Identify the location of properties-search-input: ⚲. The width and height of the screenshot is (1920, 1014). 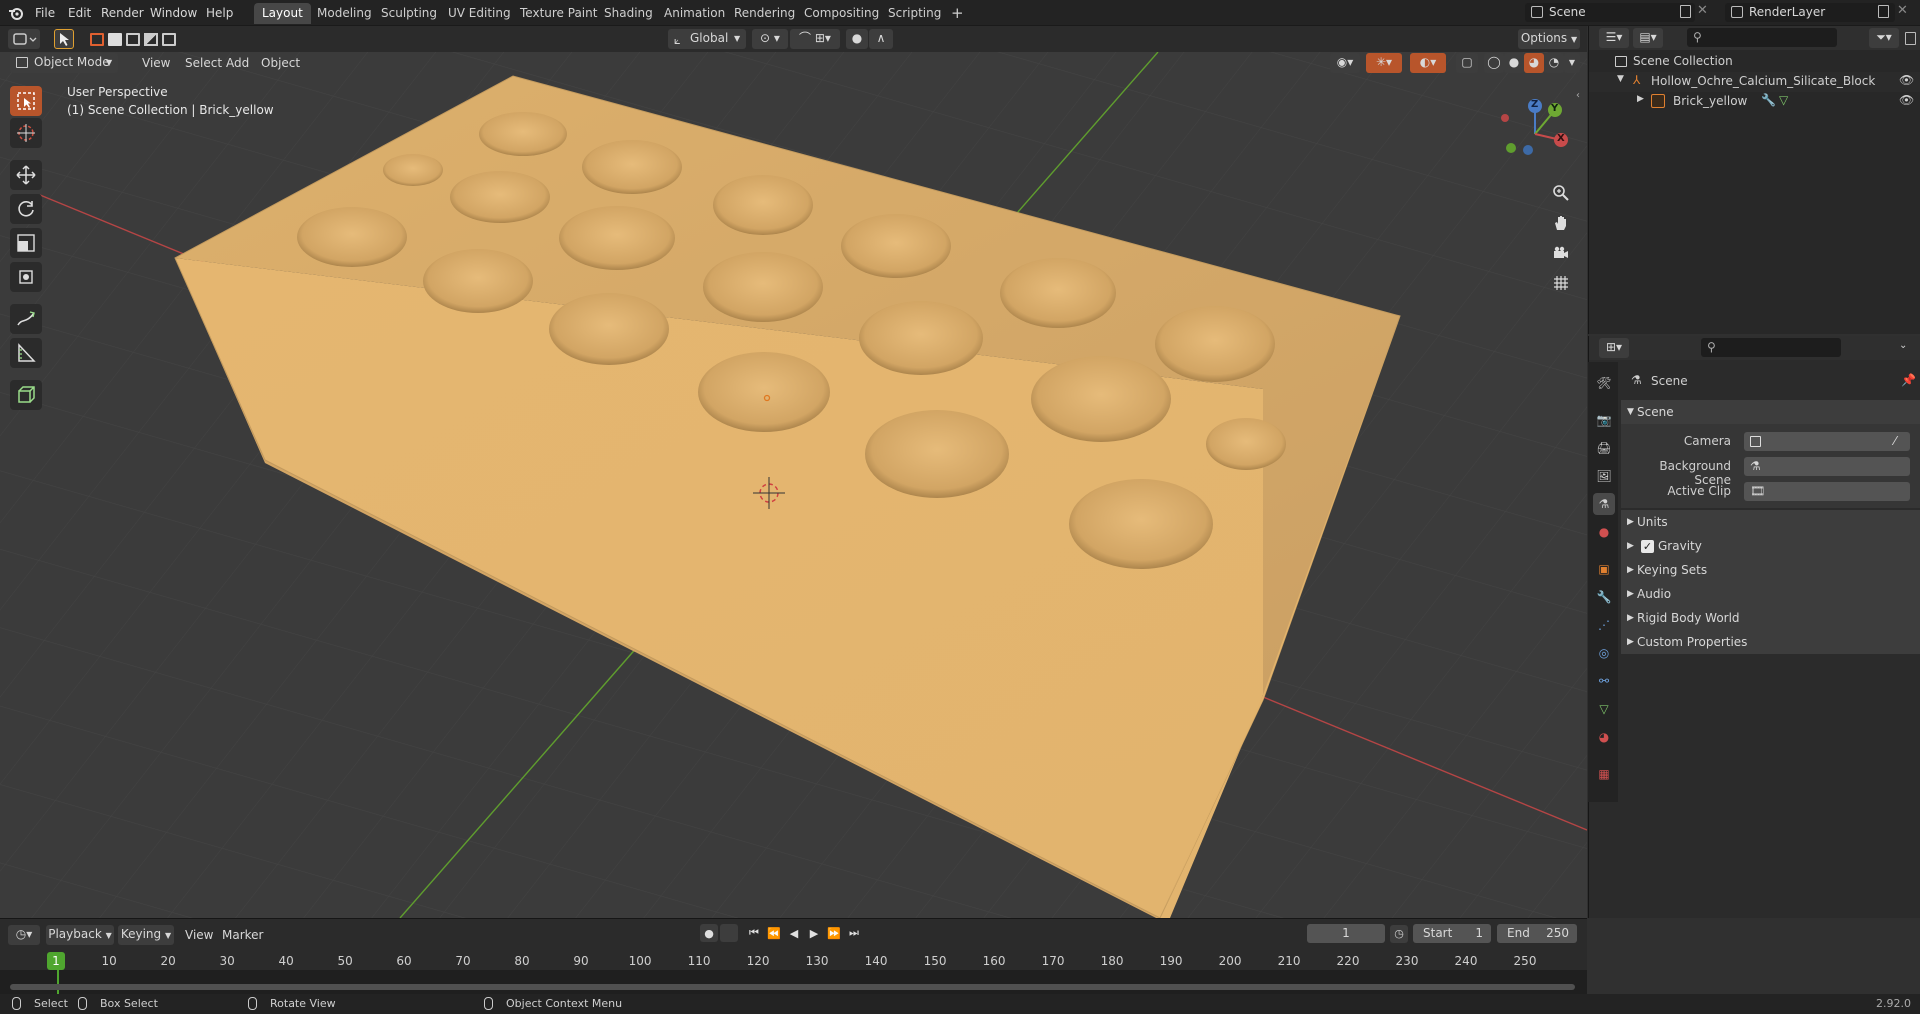
(1771, 347).